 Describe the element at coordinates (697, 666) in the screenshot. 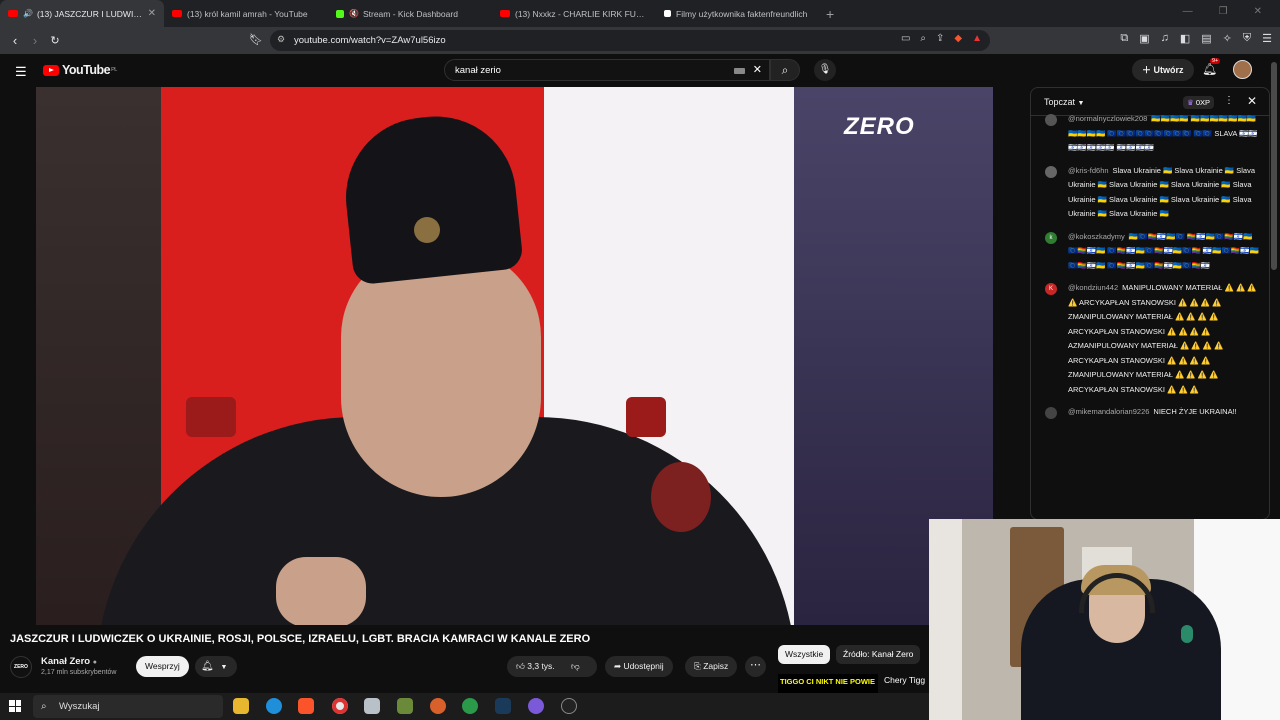

I see `bookmark-icon: ⎘` at that location.